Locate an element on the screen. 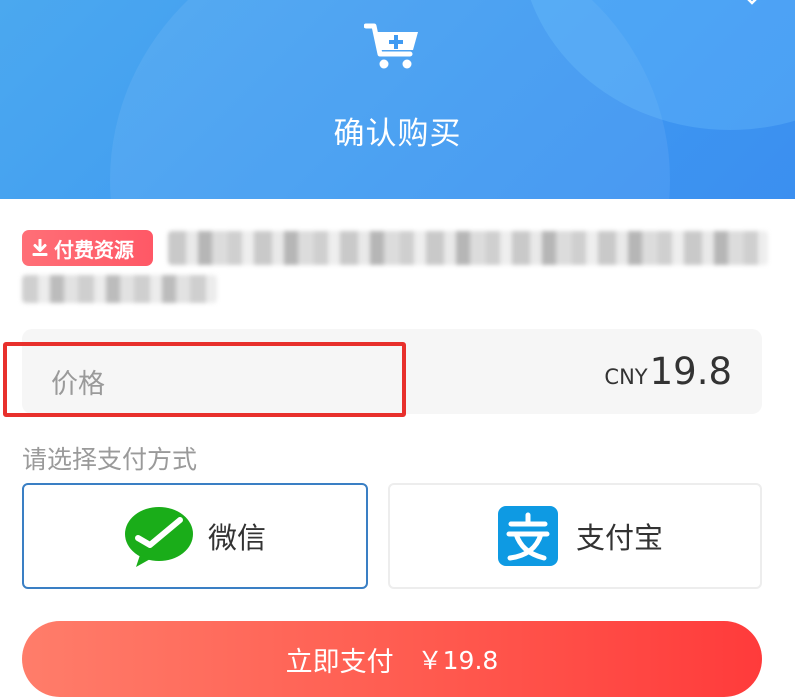 Image resolution: width=795 pixels, height=697 pixels. price-amount: 19.8 is located at coordinates (690, 371).